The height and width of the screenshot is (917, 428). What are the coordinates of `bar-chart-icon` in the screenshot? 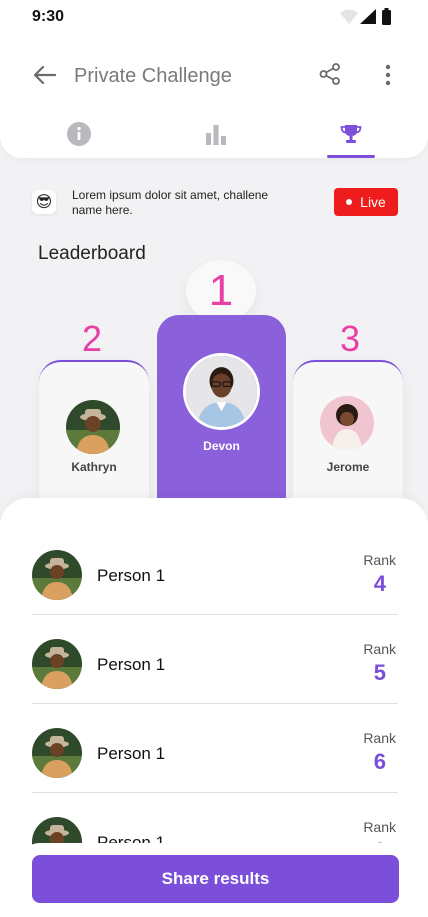 It's located at (216, 135).